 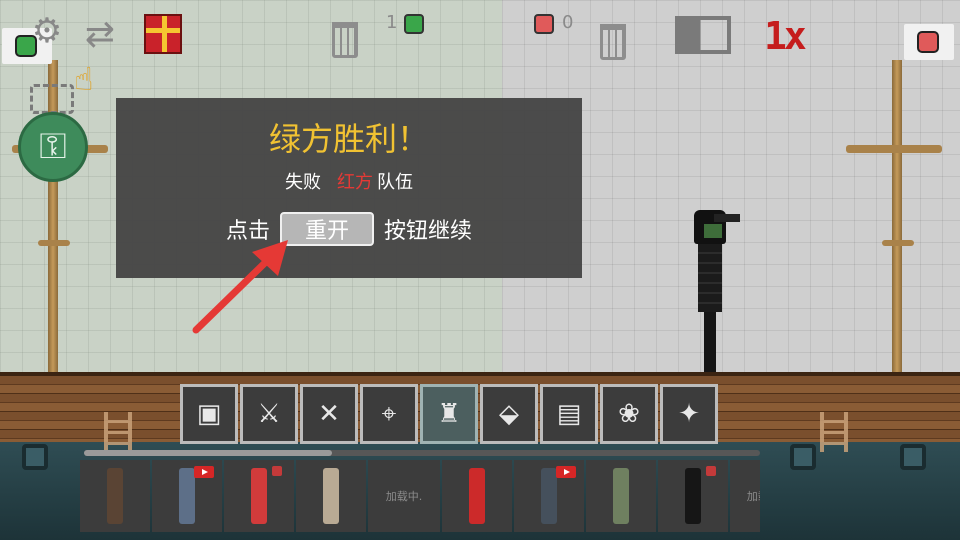 I want to click on defeat-prefix: 失败, so click(x=303, y=182).